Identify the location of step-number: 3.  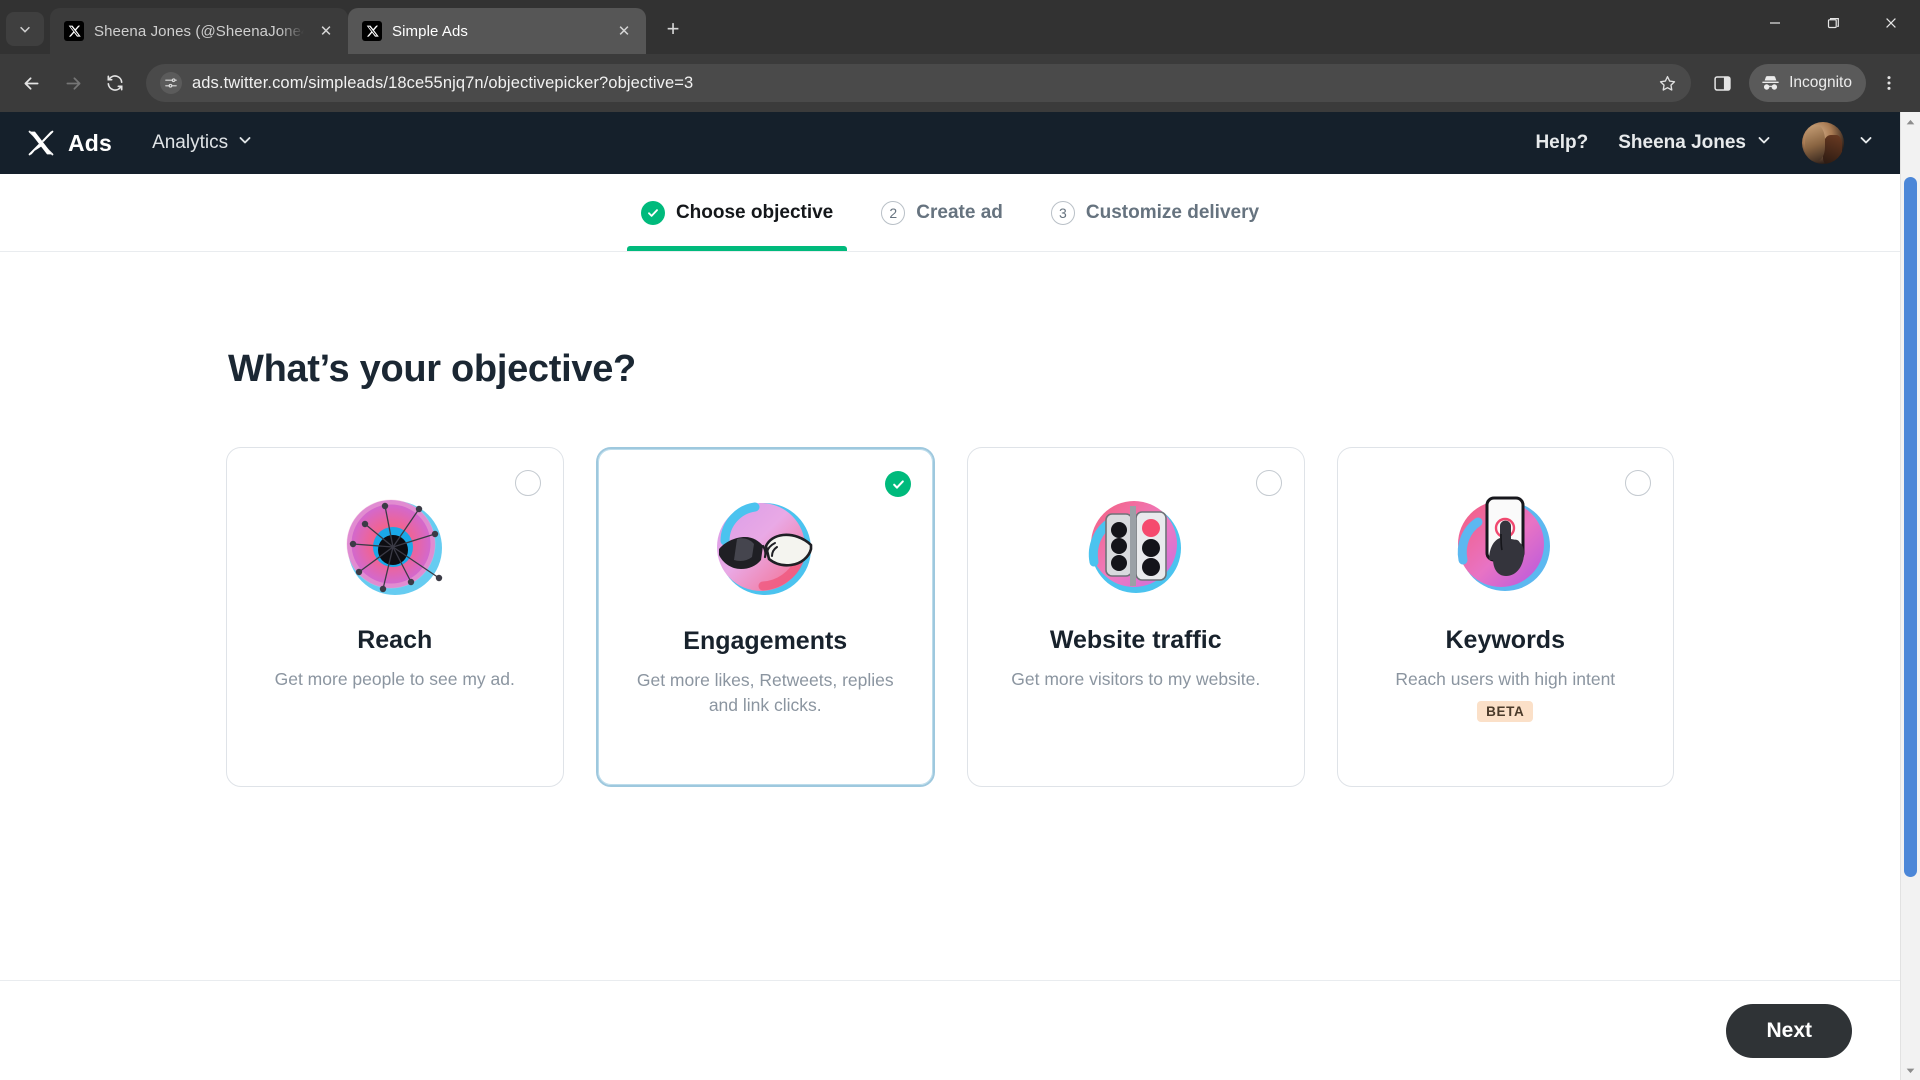
(1062, 212).